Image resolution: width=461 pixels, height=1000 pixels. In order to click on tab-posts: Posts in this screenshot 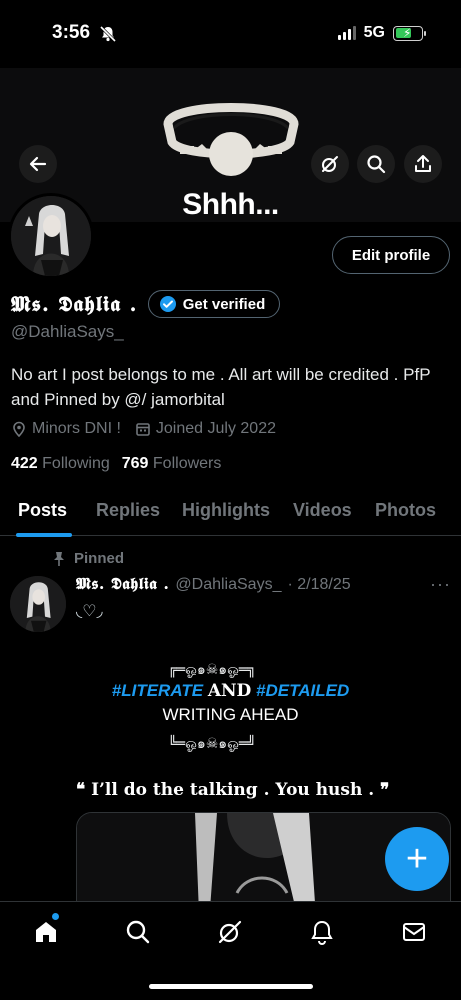, I will do `click(42, 510)`.